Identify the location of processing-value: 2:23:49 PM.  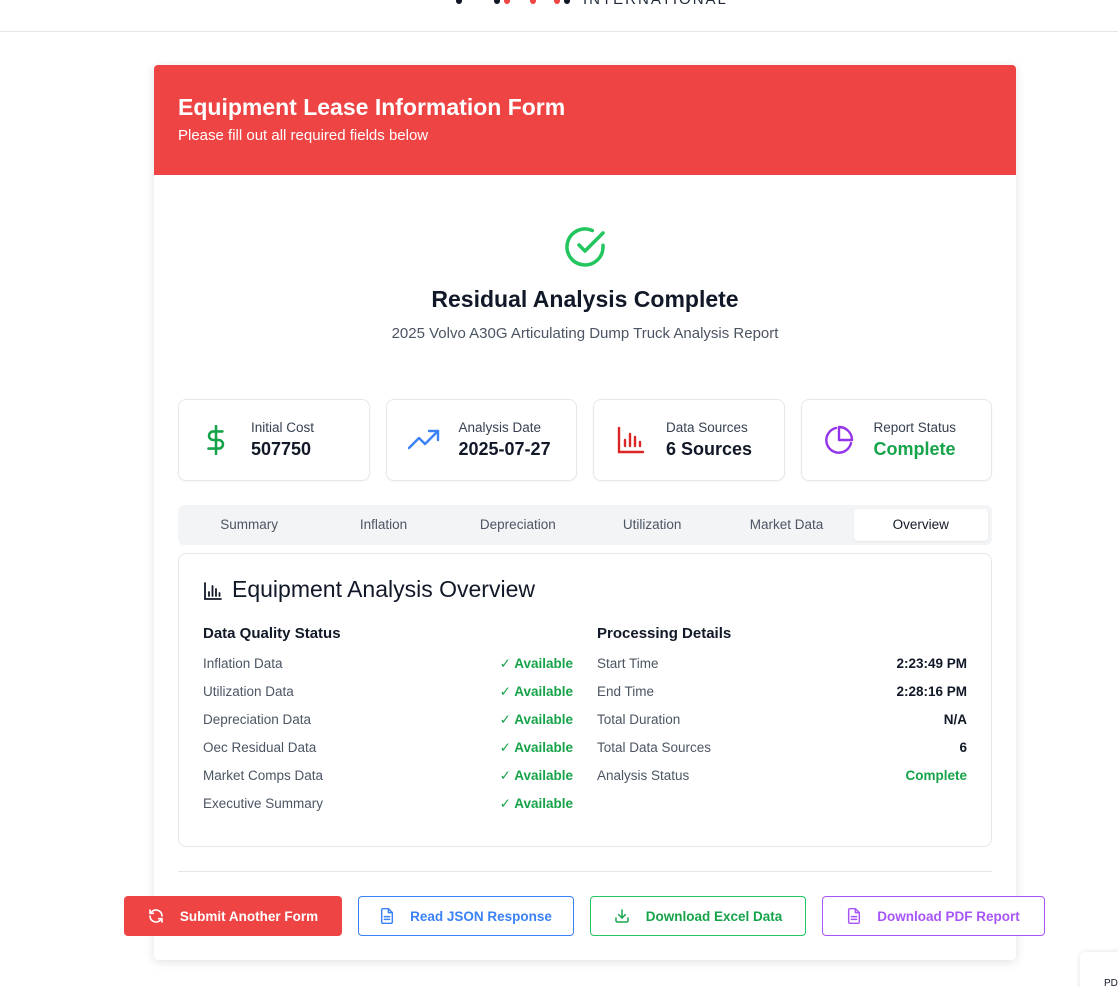
(931, 663).